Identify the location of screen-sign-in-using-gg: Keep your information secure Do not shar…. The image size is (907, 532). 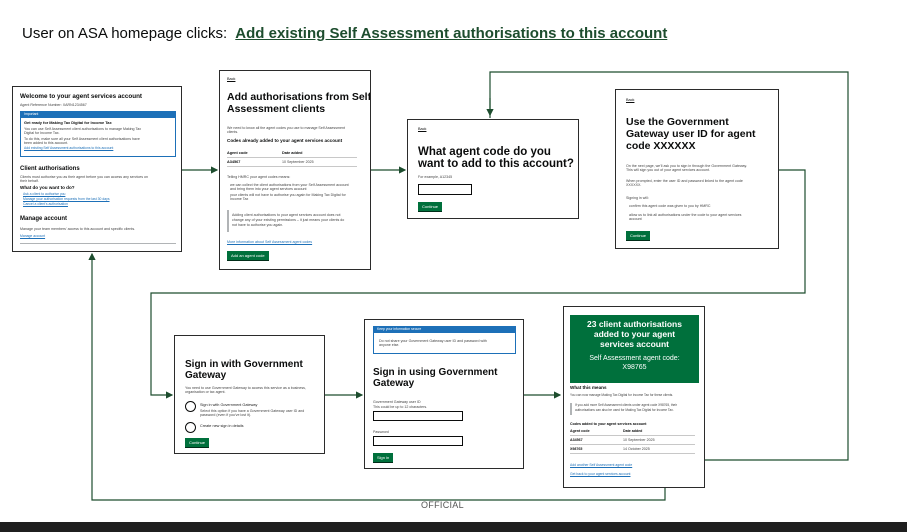
(444, 394).